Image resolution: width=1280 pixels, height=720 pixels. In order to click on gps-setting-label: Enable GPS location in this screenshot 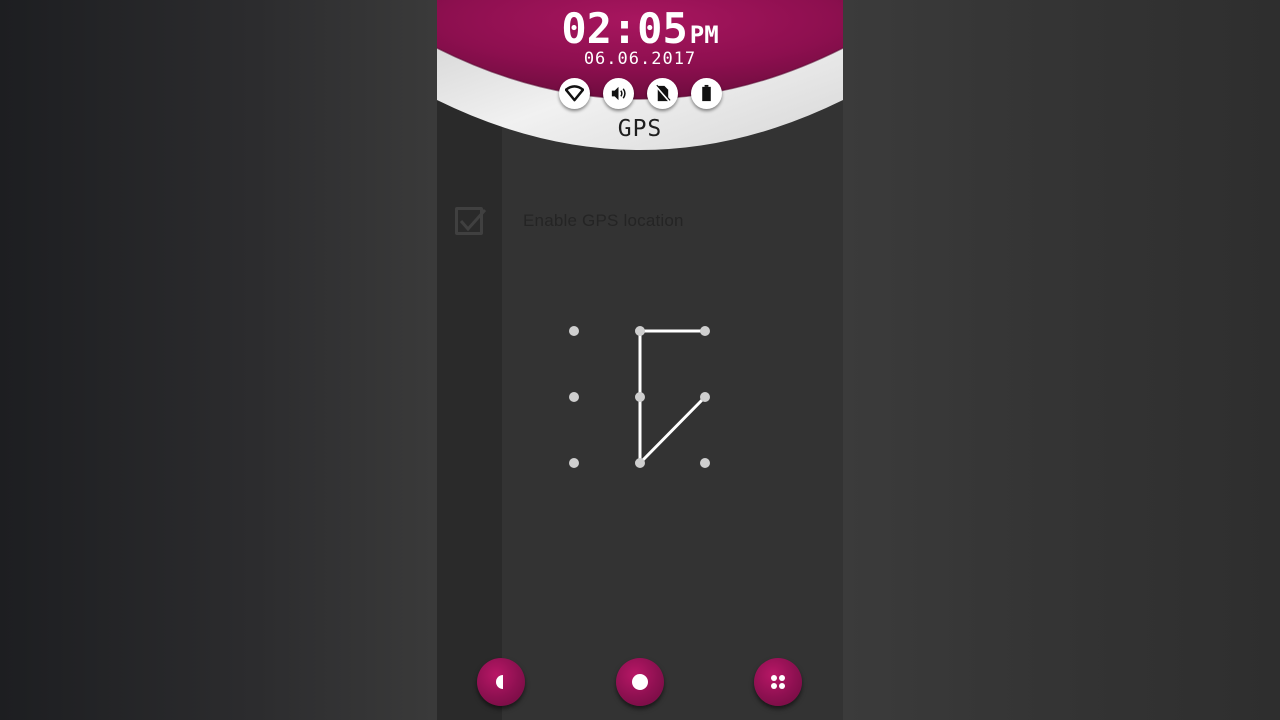, I will do `click(603, 220)`.